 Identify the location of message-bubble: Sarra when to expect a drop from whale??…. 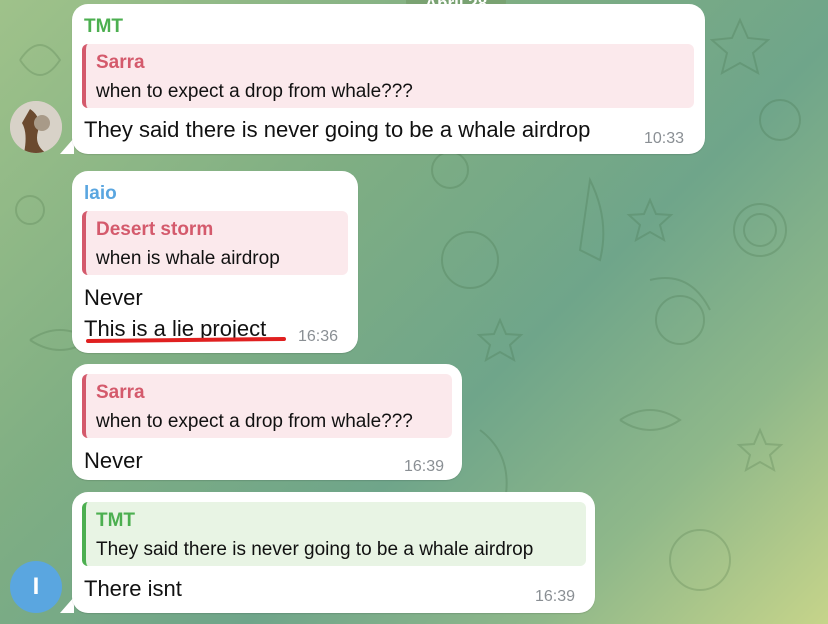
(267, 422).